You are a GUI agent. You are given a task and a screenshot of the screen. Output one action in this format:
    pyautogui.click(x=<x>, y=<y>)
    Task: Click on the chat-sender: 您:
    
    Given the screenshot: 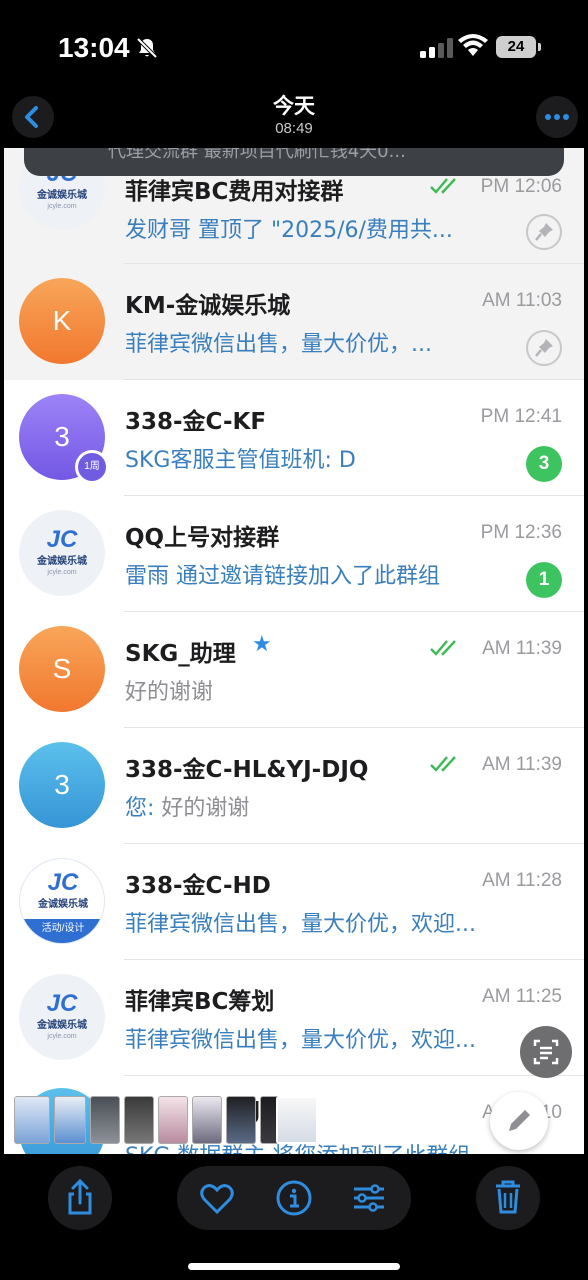 What is the action you would take?
    pyautogui.click(x=140, y=808)
    